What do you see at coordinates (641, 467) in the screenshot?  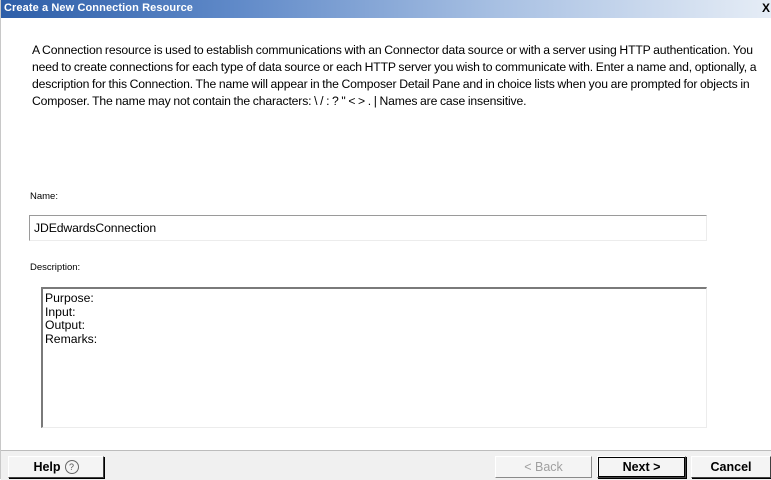 I see `next-button: Next >` at bounding box center [641, 467].